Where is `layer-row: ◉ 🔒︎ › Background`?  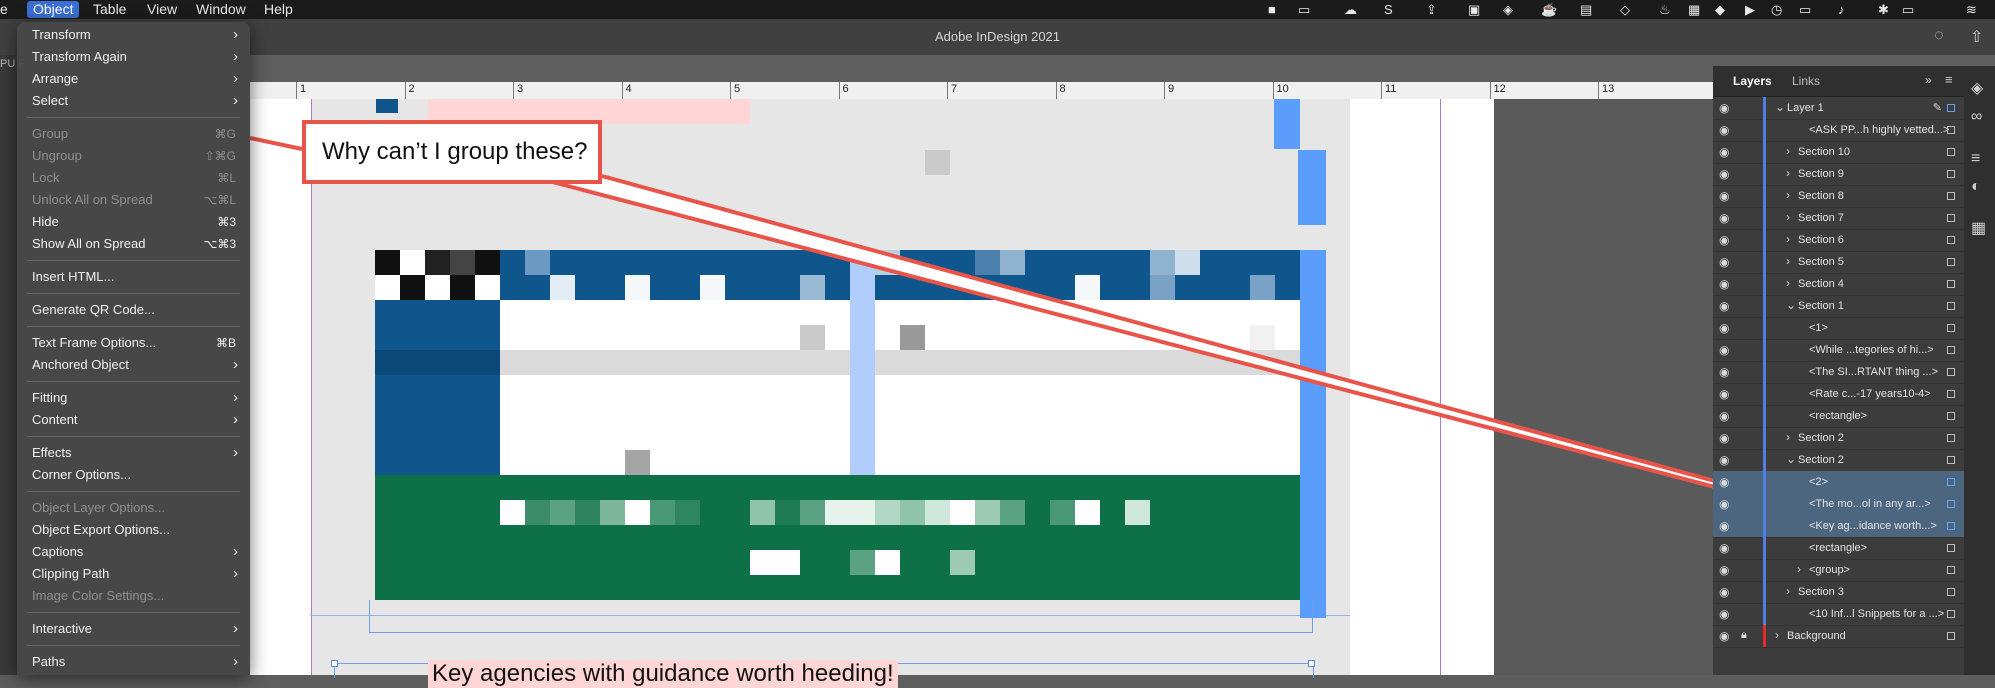
layer-row: ◉ 🔒︎ › Background is located at coordinates (1838, 636).